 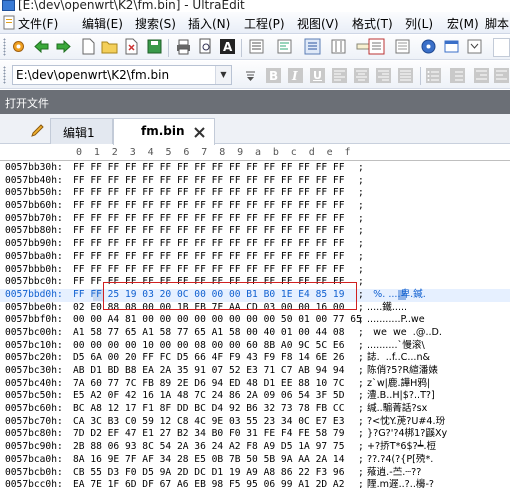 I want to click on hex-row-ascii: z`w|鹿.譁H鸦|, so click(x=398, y=384).